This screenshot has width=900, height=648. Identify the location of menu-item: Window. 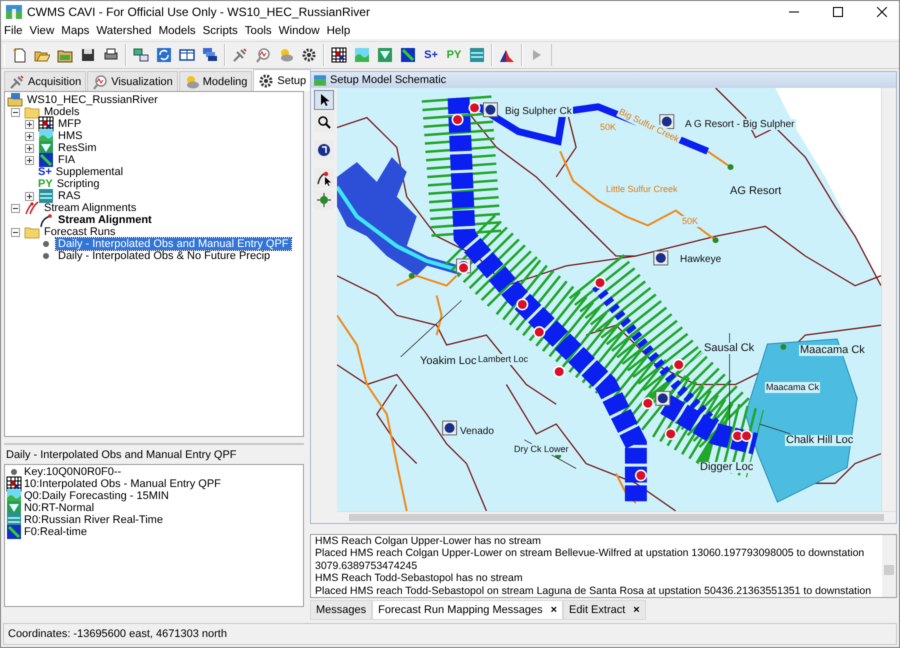
(299, 31).